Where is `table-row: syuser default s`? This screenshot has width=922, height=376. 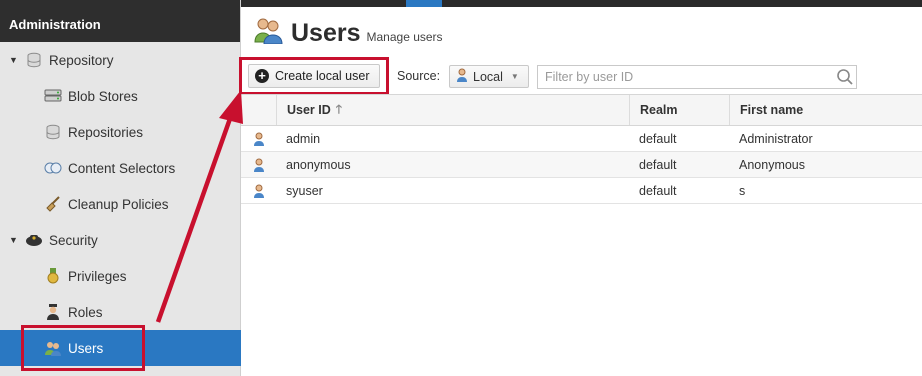 table-row: syuser default s is located at coordinates (581, 191).